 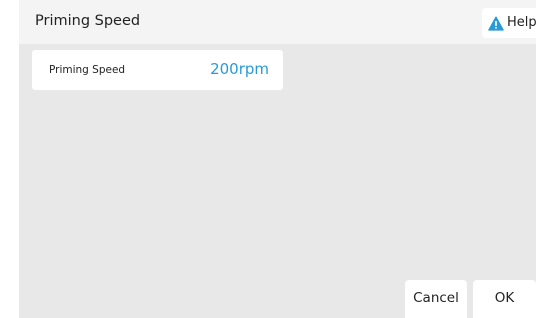 What do you see at coordinates (496, 23) in the screenshot?
I see `warning-triangle-icon` at bounding box center [496, 23].